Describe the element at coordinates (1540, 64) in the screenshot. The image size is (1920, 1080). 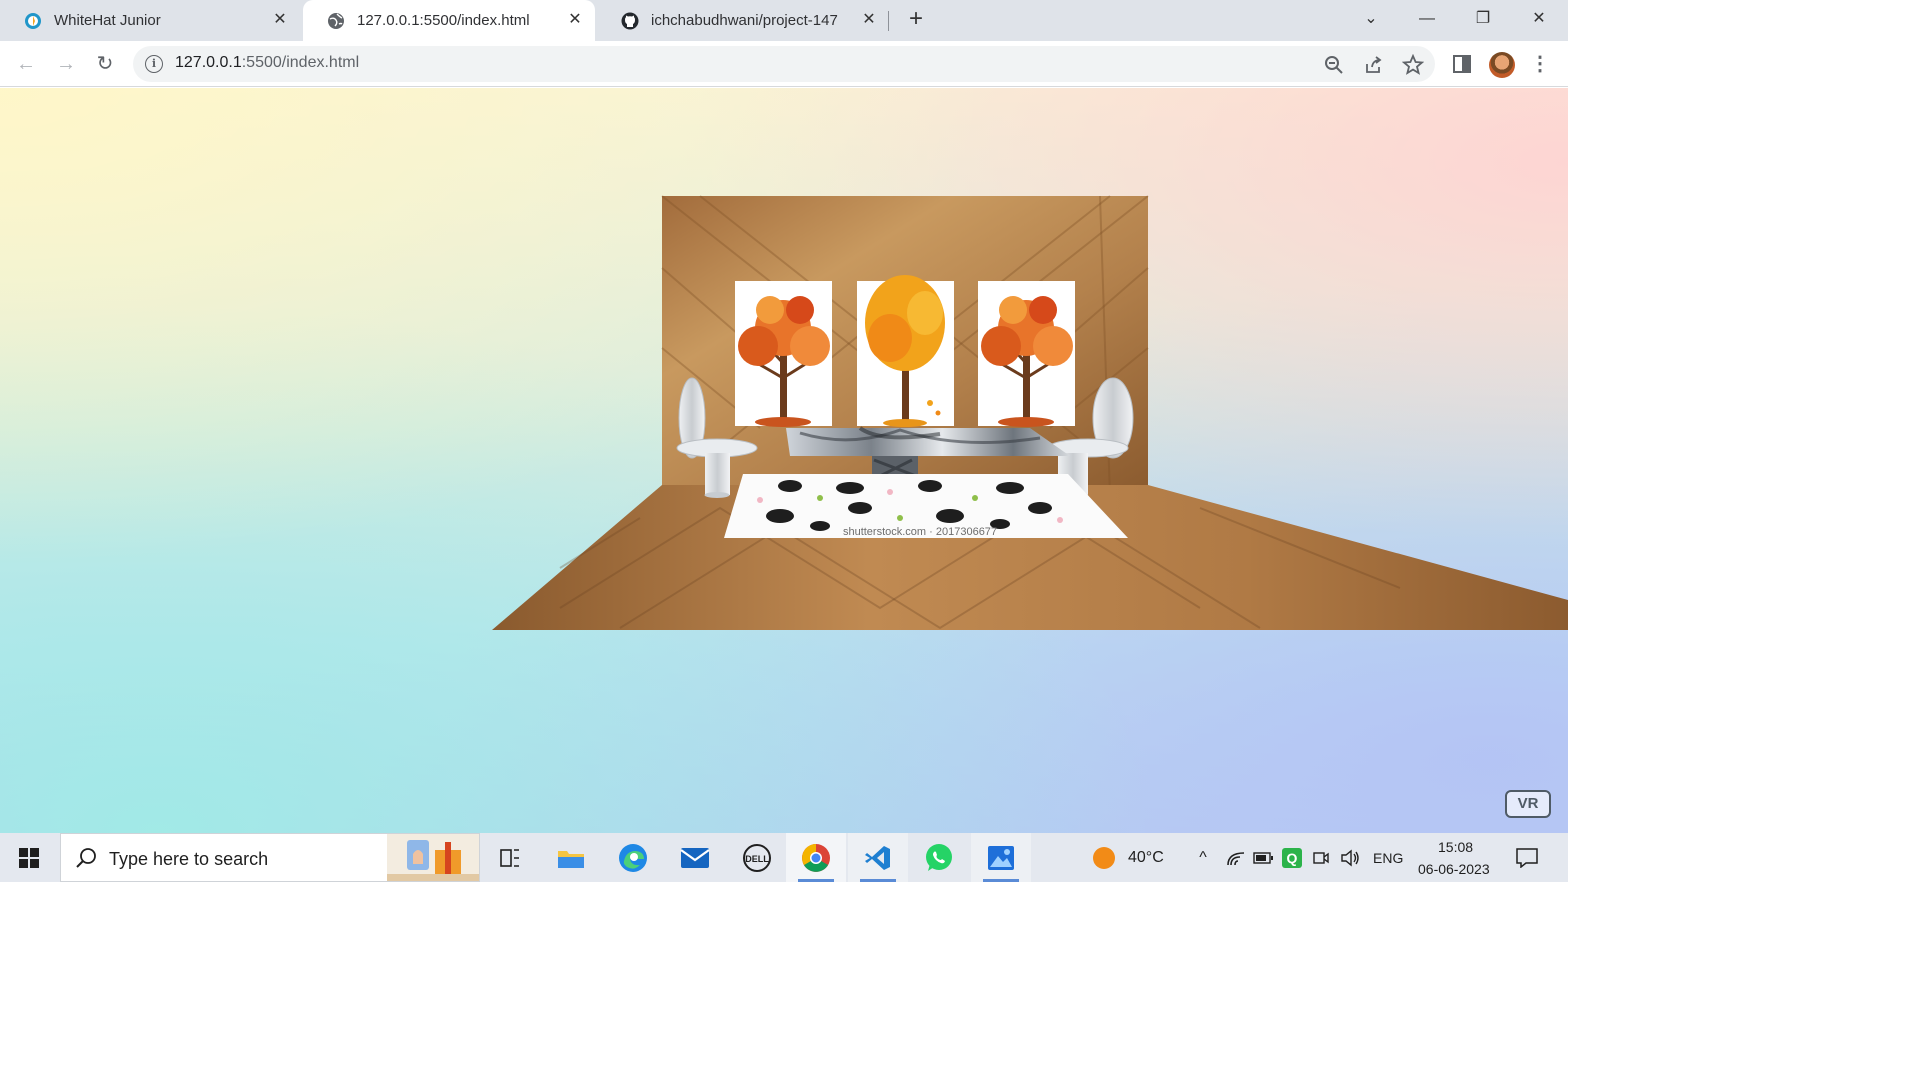
I see `menu-kebab-icon: ⋮` at that location.